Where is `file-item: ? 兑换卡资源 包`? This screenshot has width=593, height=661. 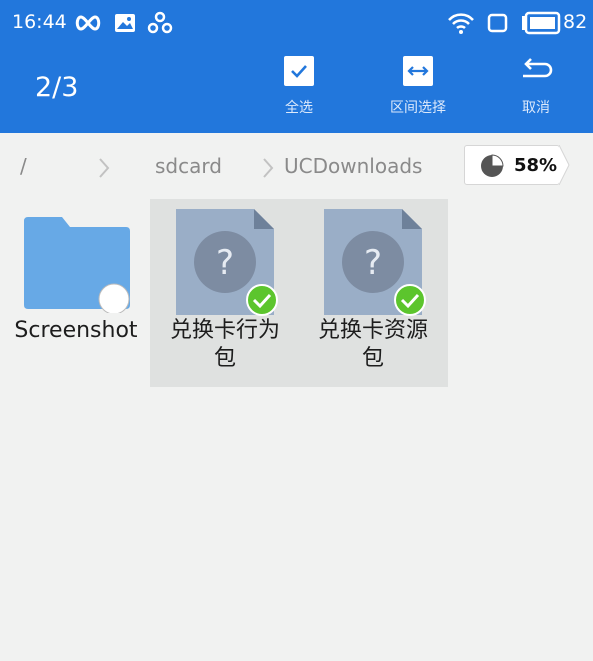 file-item: ? 兑换卡资源 包 is located at coordinates (373, 293).